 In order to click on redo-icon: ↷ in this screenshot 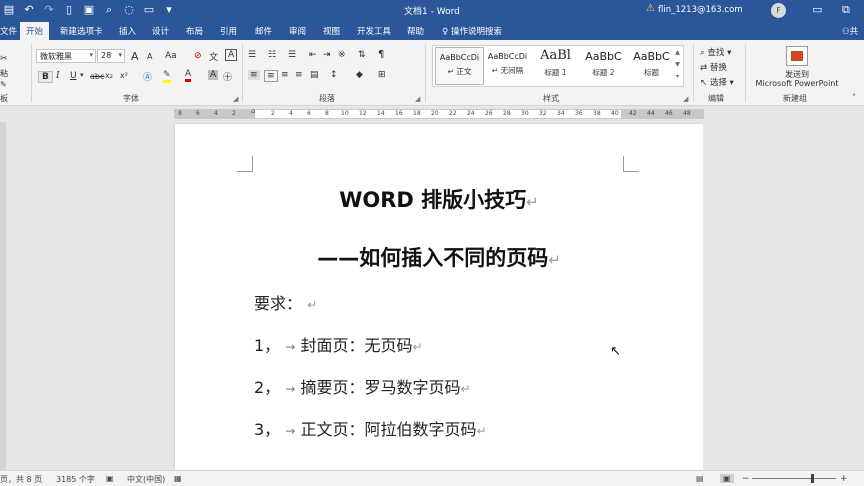, I will do `click(49, 10)`.